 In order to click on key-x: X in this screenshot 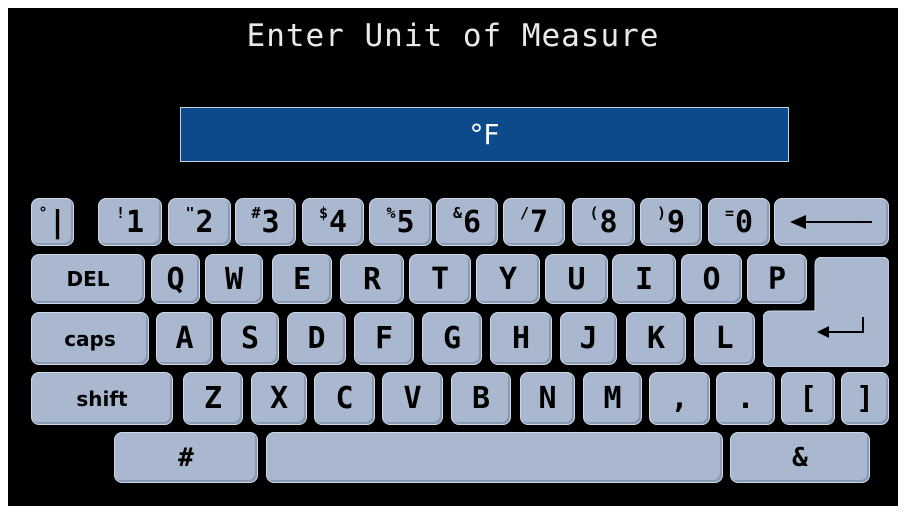, I will do `click(279, 398)`.